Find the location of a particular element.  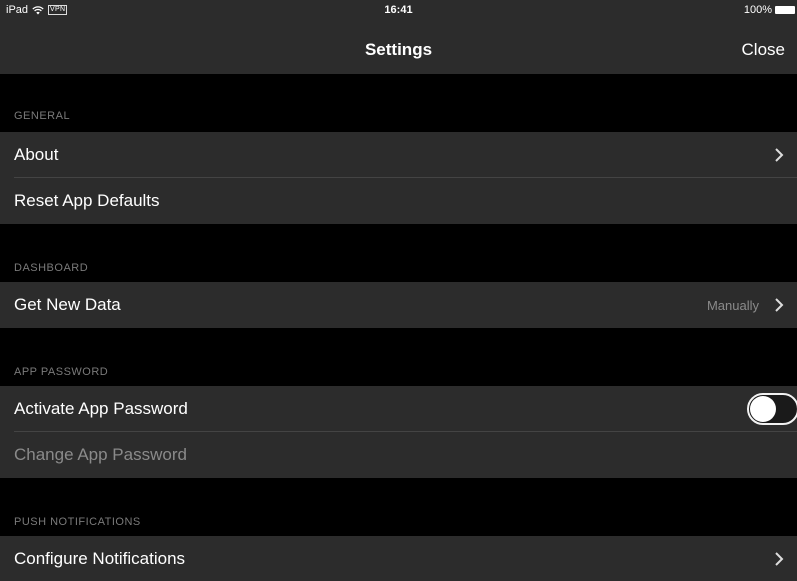

get-new-data-value: Manually is located at coordinates (732, 305).